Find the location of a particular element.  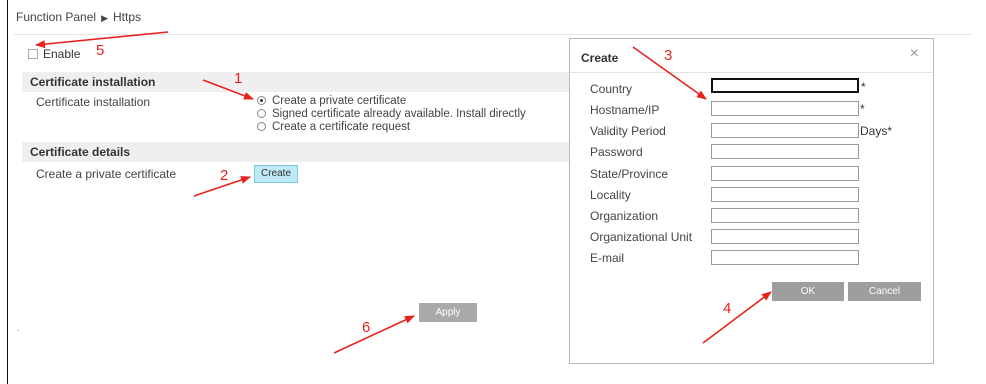

create-certificate-button: Create is located at coordinates (276, 174).